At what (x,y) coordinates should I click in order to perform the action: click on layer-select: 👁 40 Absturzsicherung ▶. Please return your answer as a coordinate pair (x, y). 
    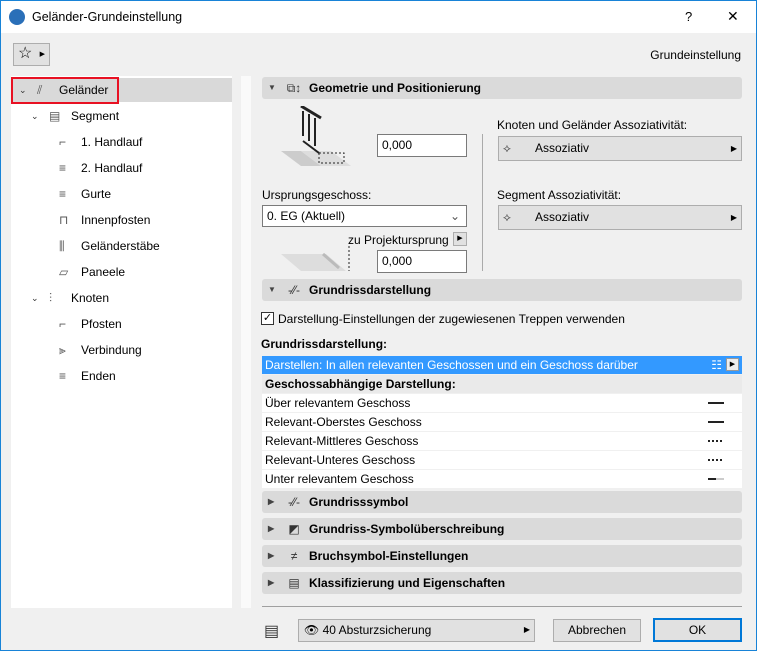
    Looking at the image, I should click on (416, 630).